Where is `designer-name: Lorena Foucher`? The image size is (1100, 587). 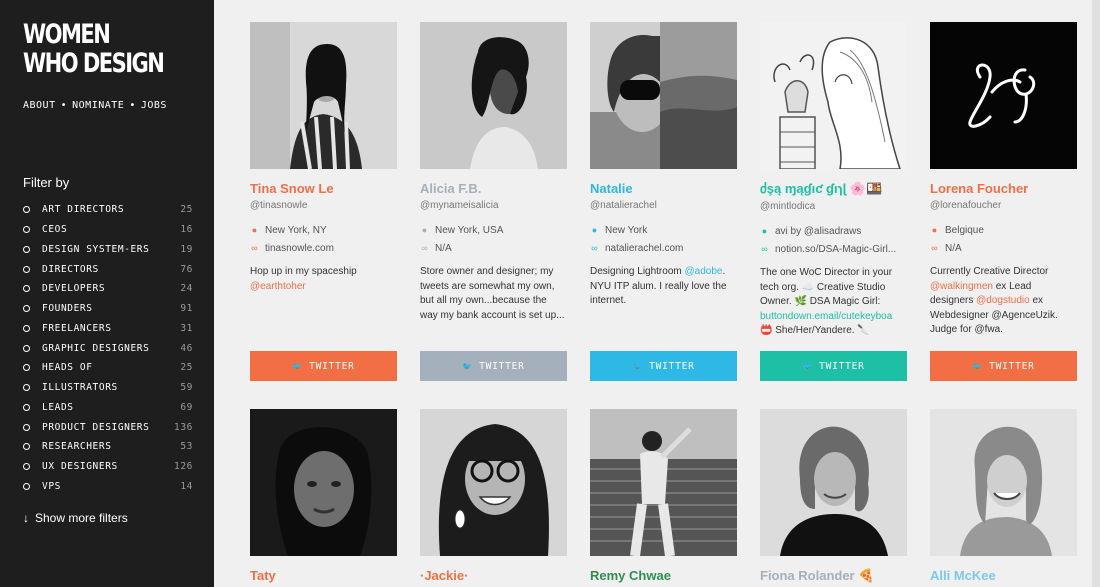
designer-name: Lorena Foucher is located at coordinates (1003, 188).